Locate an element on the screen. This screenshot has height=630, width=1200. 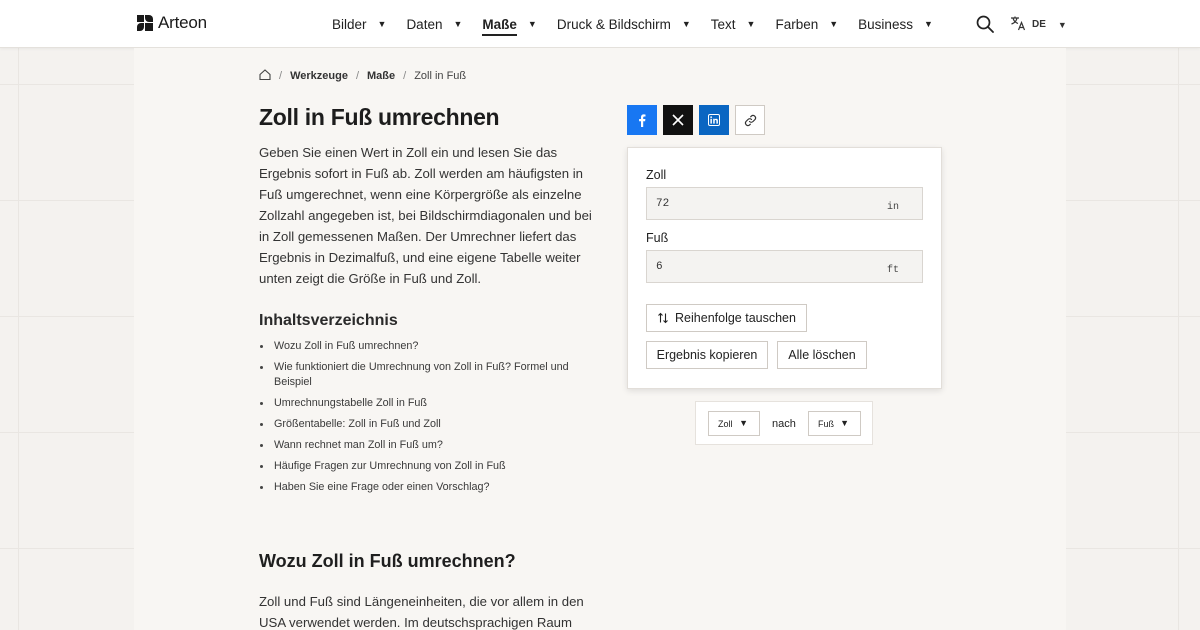
nav-label: Farben is located at coordinates (797, 24).